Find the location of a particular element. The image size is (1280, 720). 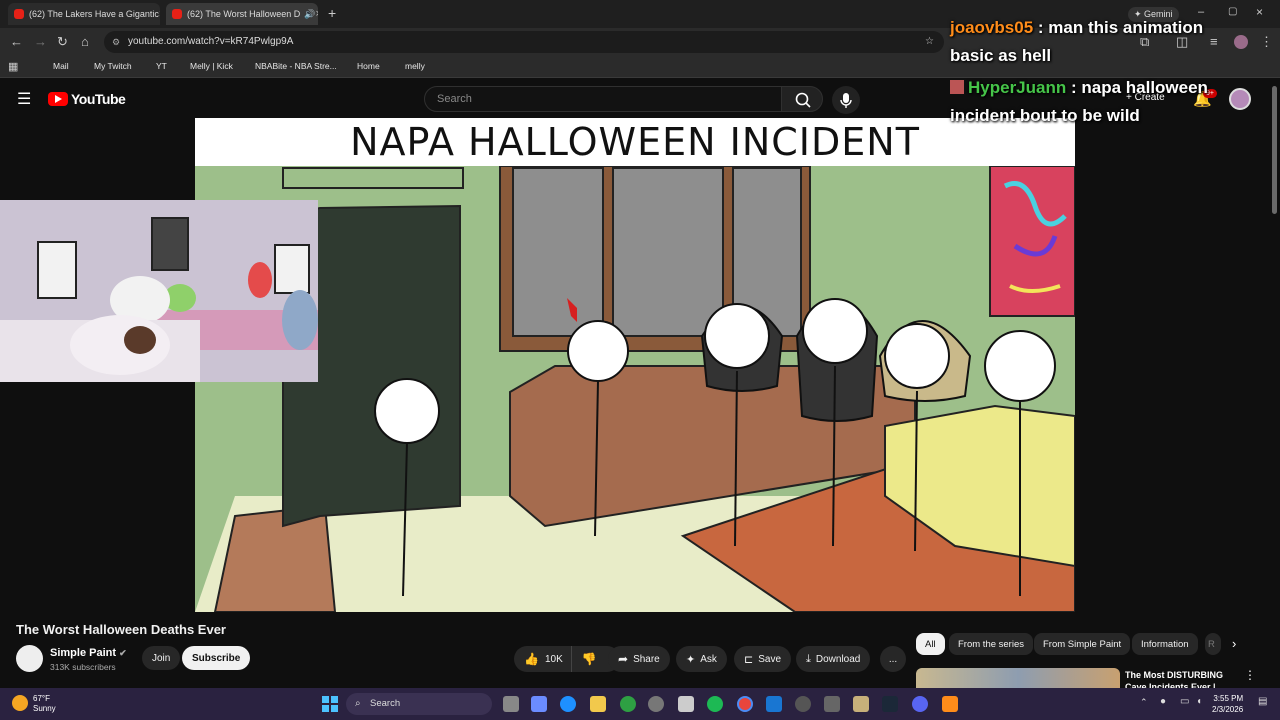

download-button: ⤓ Download is located at coordinates (833, 659).